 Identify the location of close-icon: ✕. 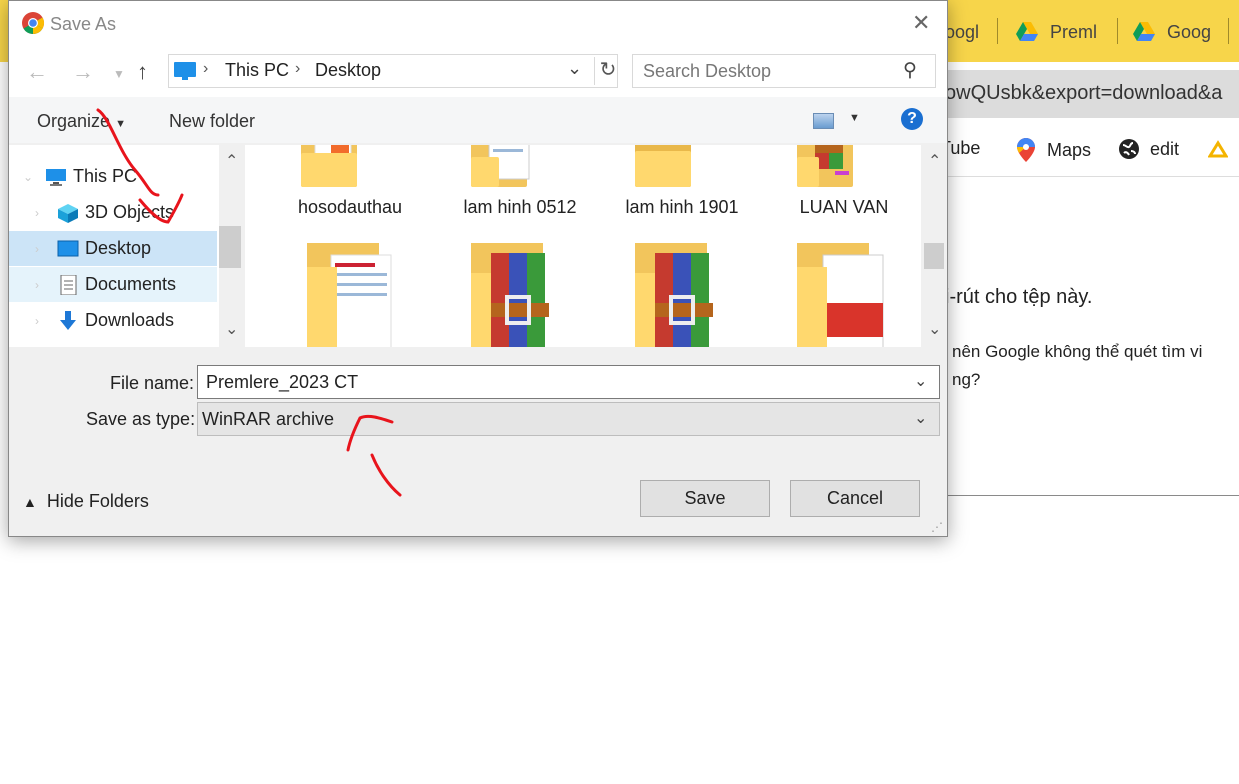
(921, 23).